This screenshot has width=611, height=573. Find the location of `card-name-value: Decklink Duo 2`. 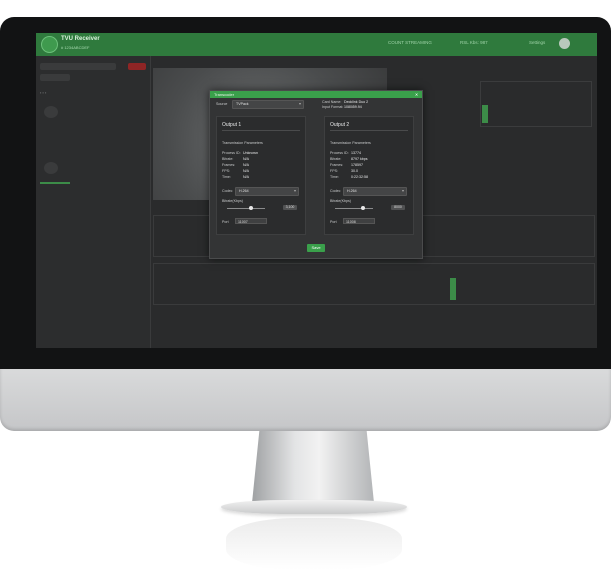

card-name-value: Decklink Duo 2 is located at coordinates (356, 102).